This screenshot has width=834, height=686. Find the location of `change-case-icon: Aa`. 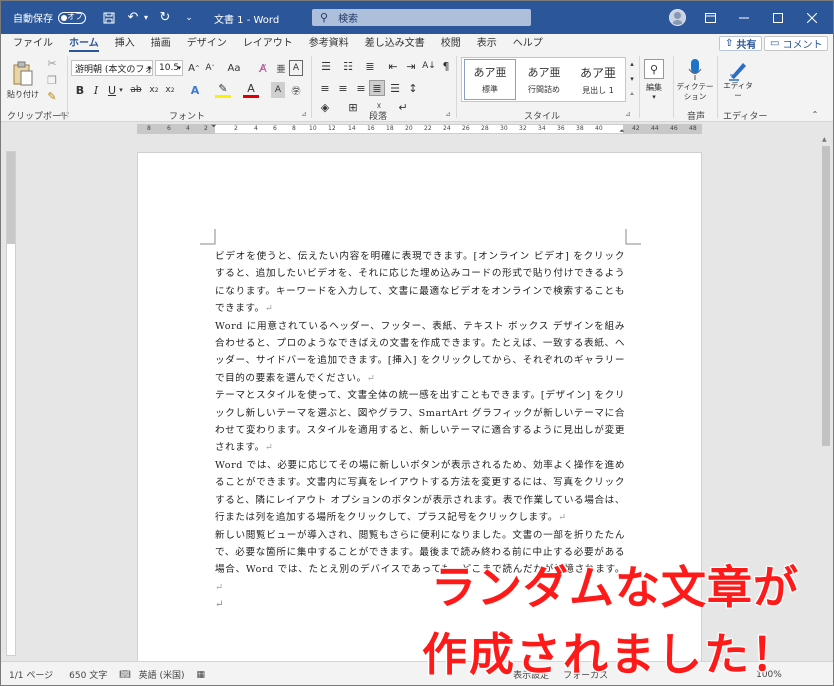

change-case-icon: Aa is located at coordinates (234, 68).